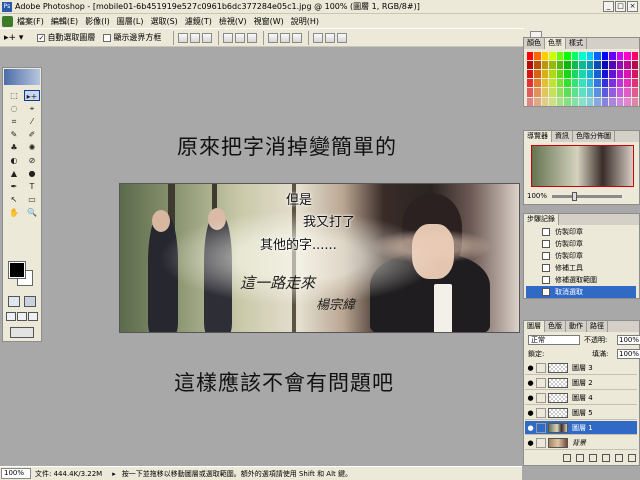  What do you see at coordinates (97, 21) in the screenshot?
I see `menu-image: 影像(I)` at bounding box center [97, 21].